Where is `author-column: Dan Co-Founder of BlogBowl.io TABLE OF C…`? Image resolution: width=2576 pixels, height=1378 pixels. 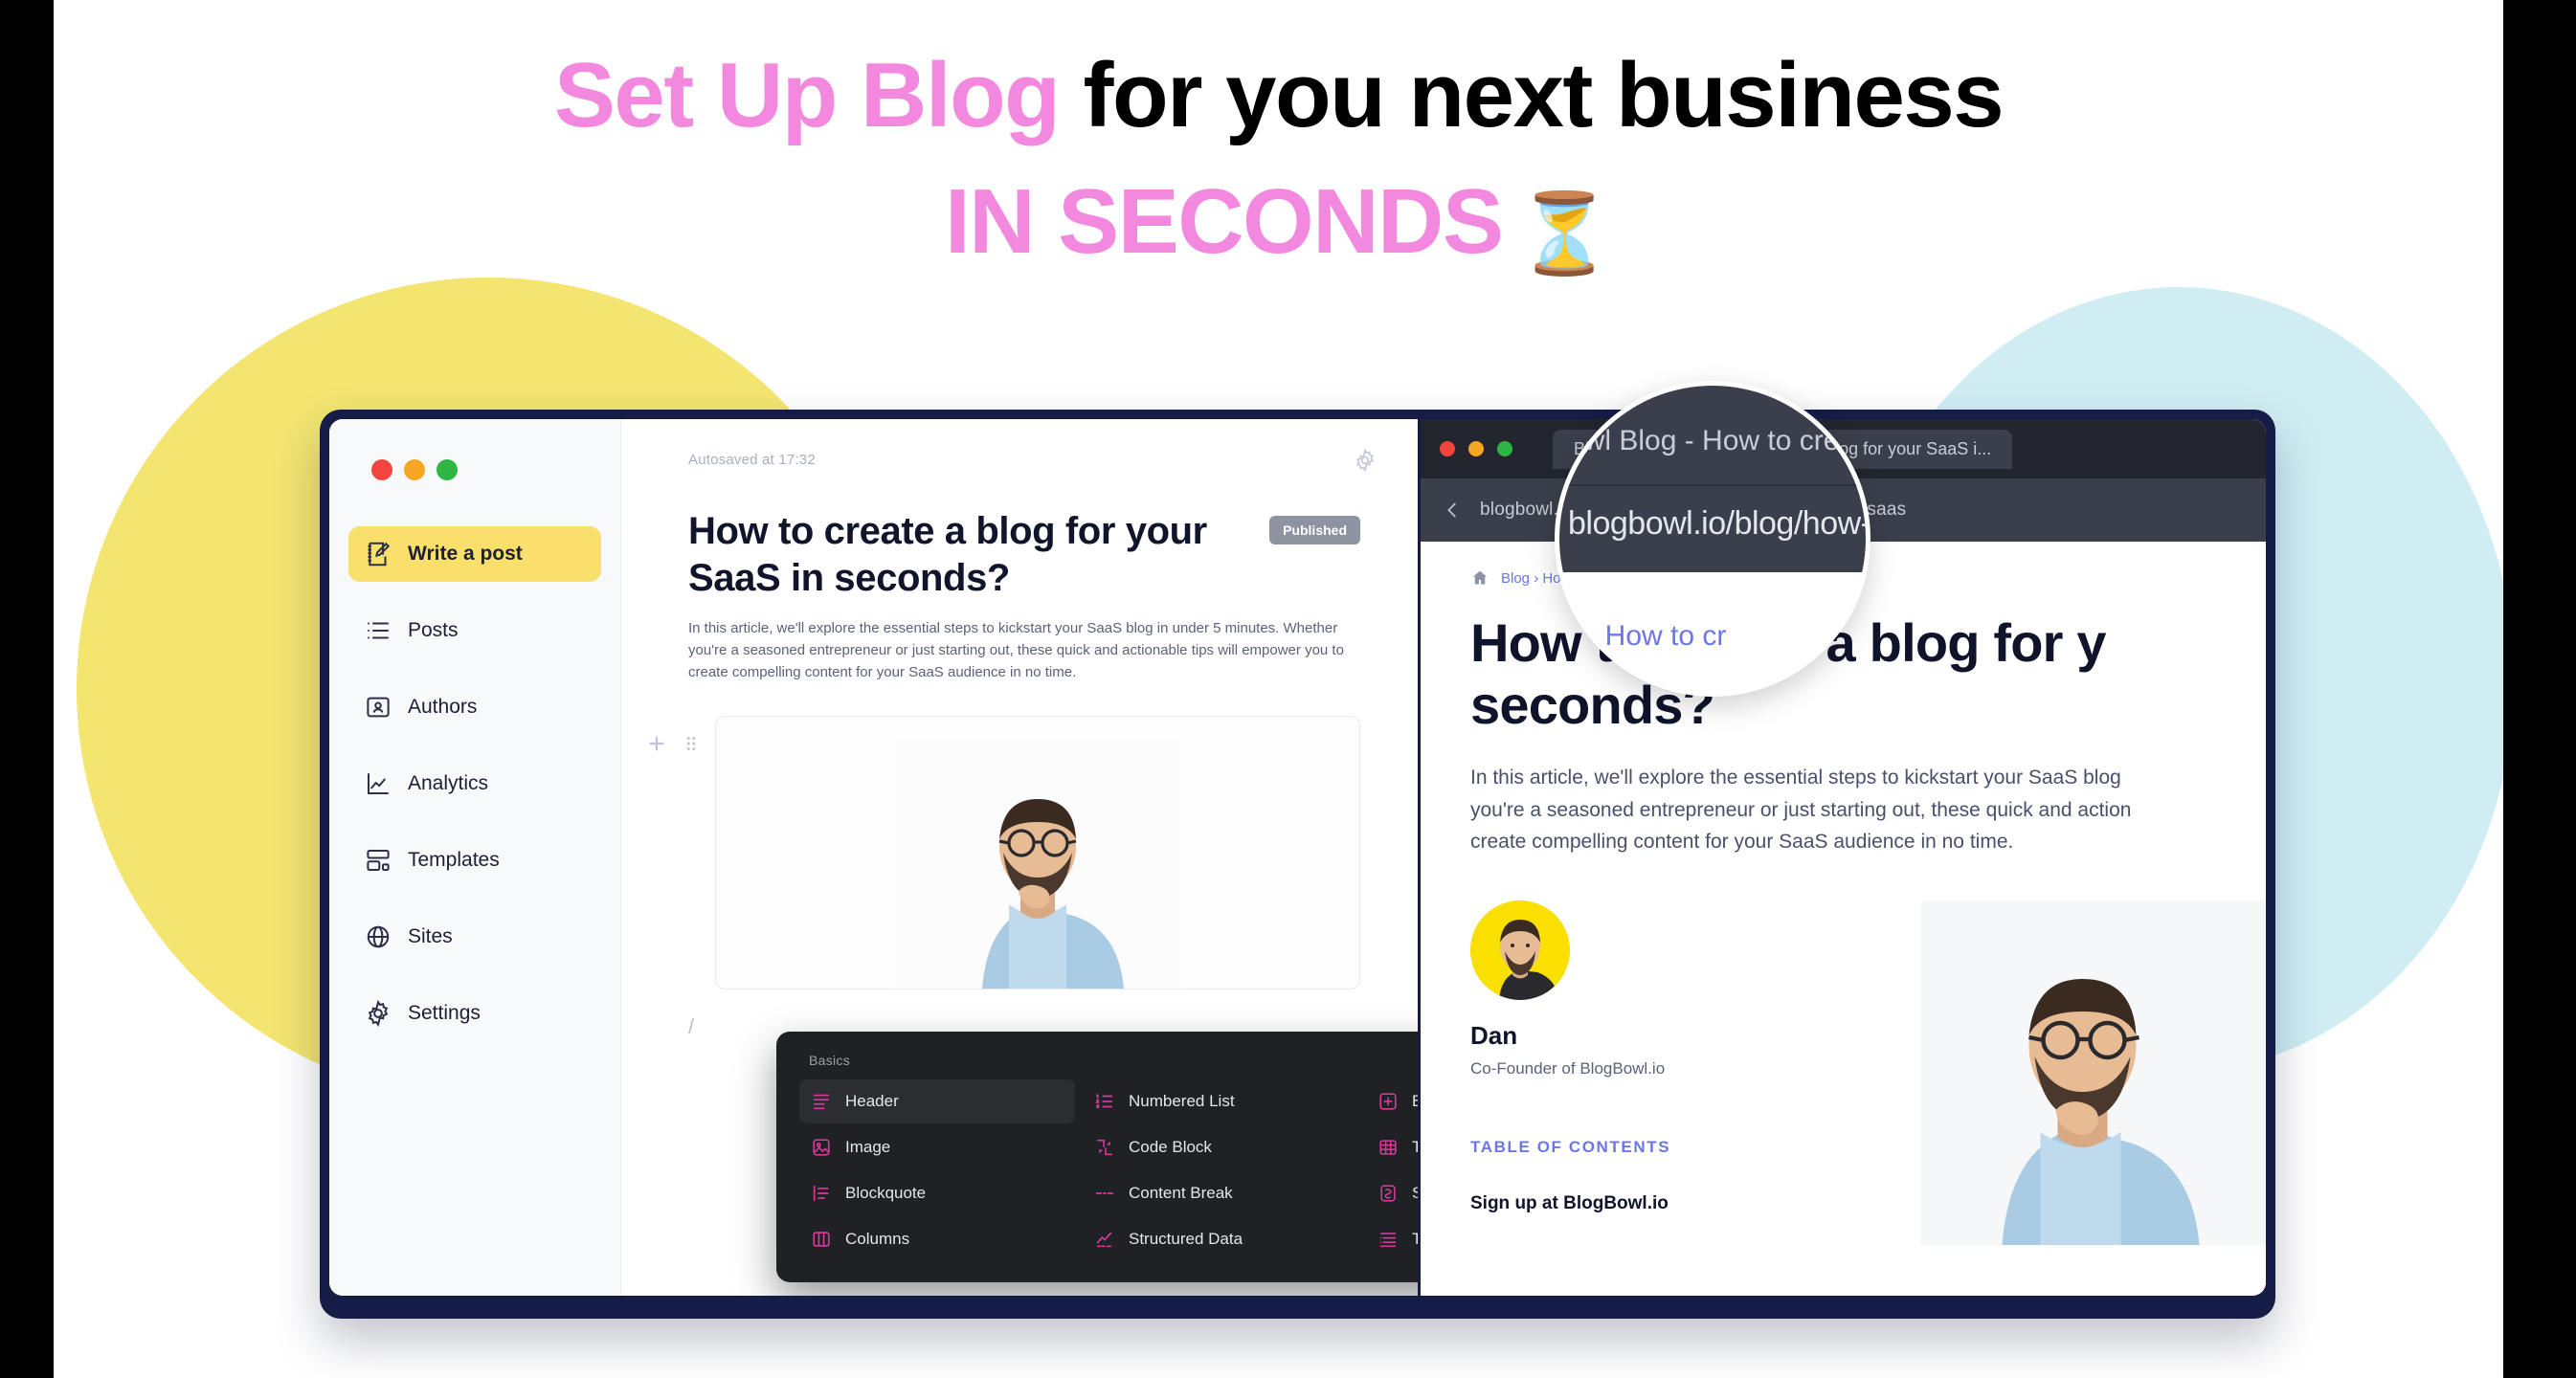
author-column: Dan Co-Founder of BlogBowl.io TABLE OF C… is located at coordinates (1676, 1072).